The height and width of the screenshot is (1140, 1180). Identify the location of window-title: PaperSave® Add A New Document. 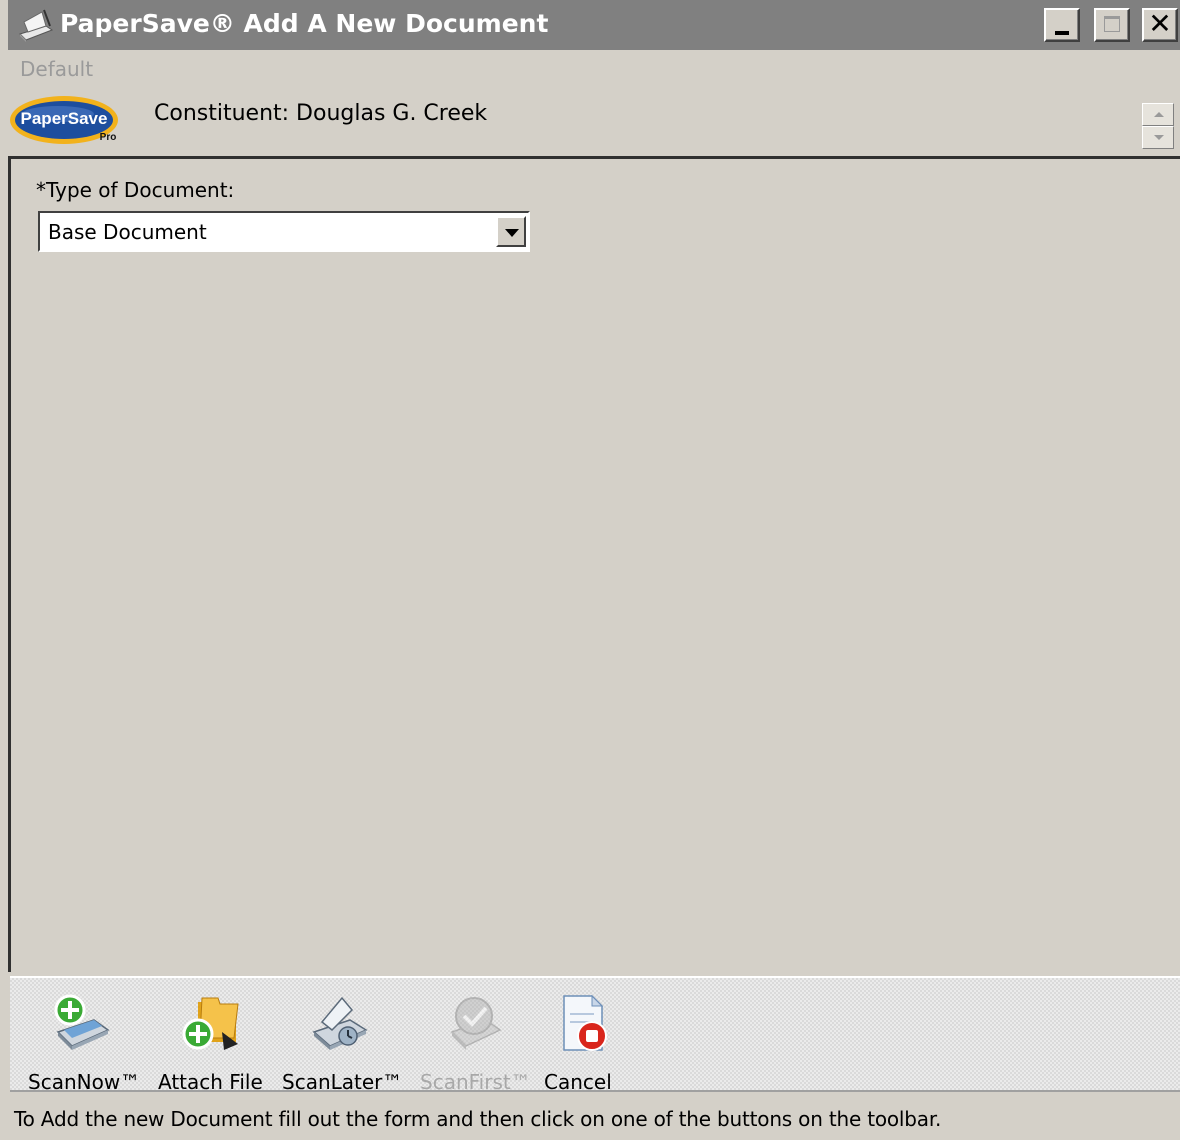
(304, 23).